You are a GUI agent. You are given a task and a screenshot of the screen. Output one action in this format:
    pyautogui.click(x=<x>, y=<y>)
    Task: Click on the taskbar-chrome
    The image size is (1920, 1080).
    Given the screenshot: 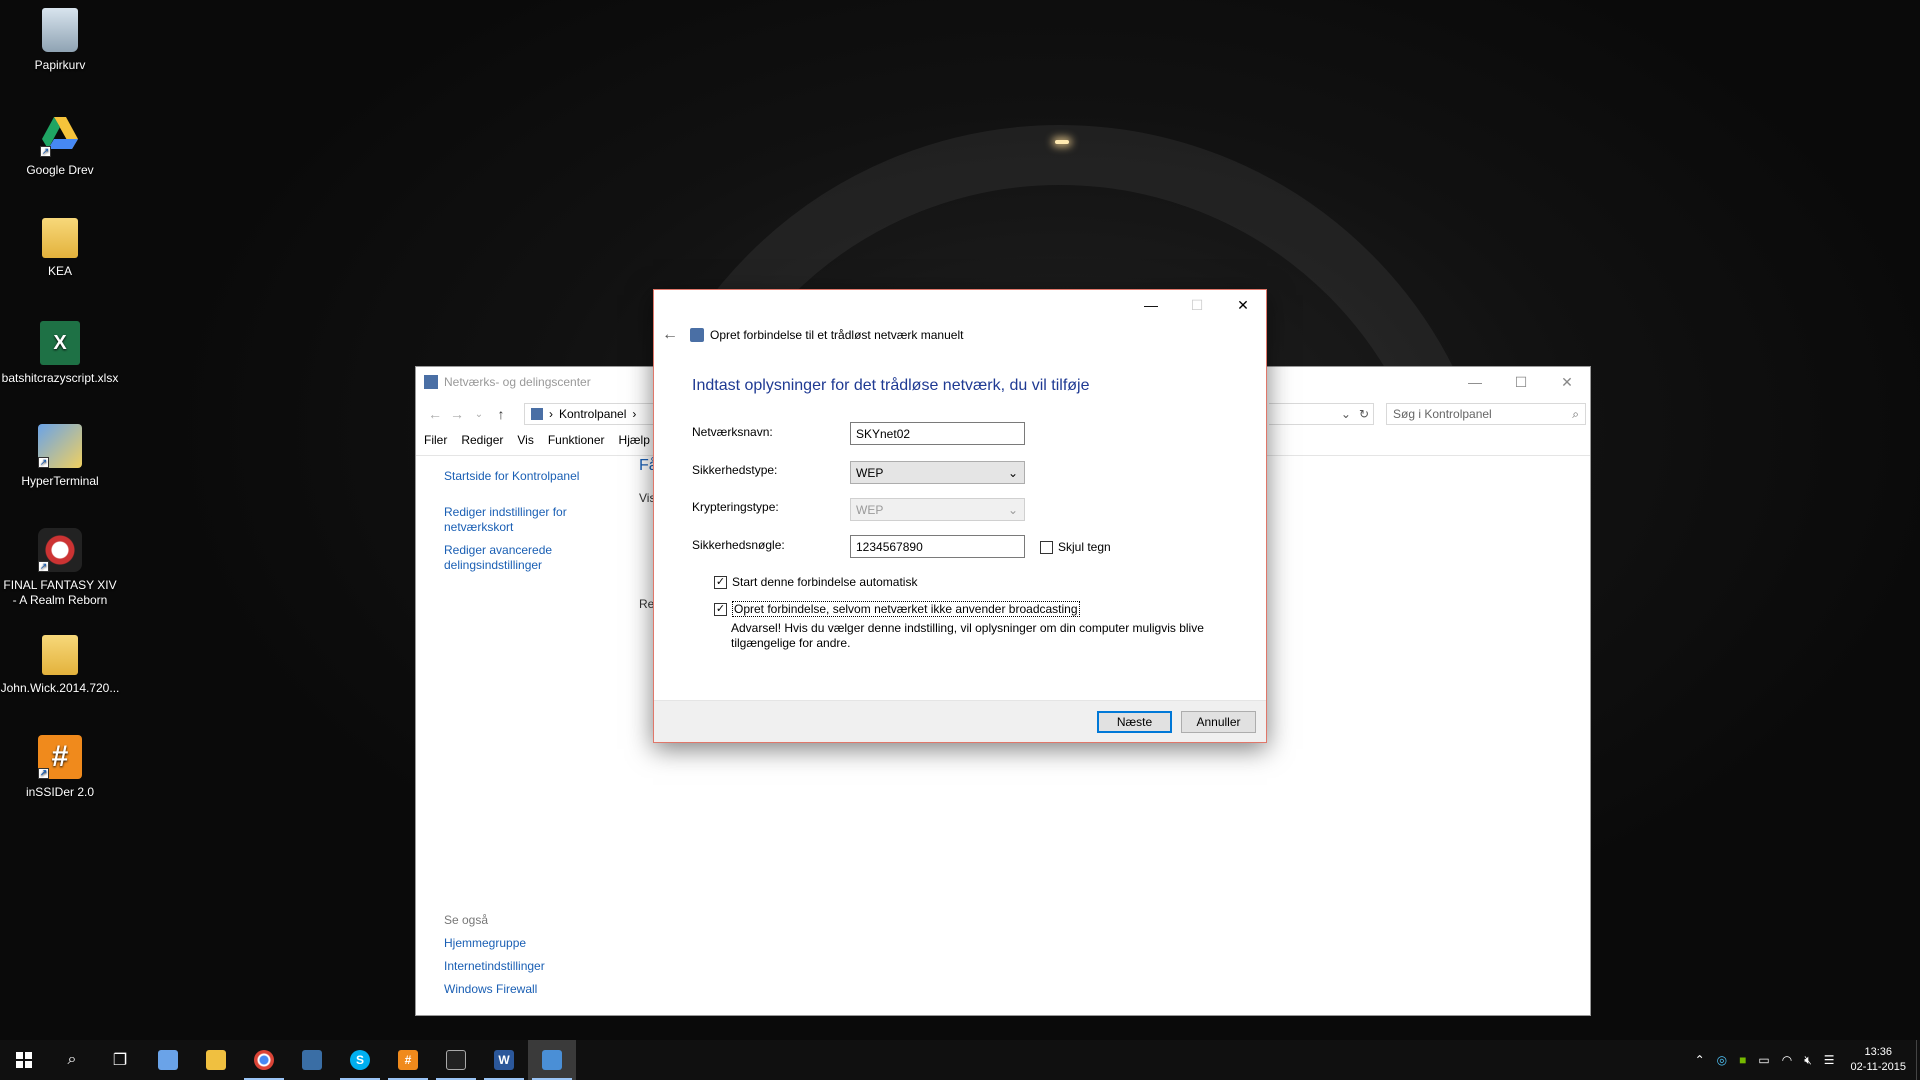 What is the action you would take?
    pyautogui.click(x=264, y=1060)
    